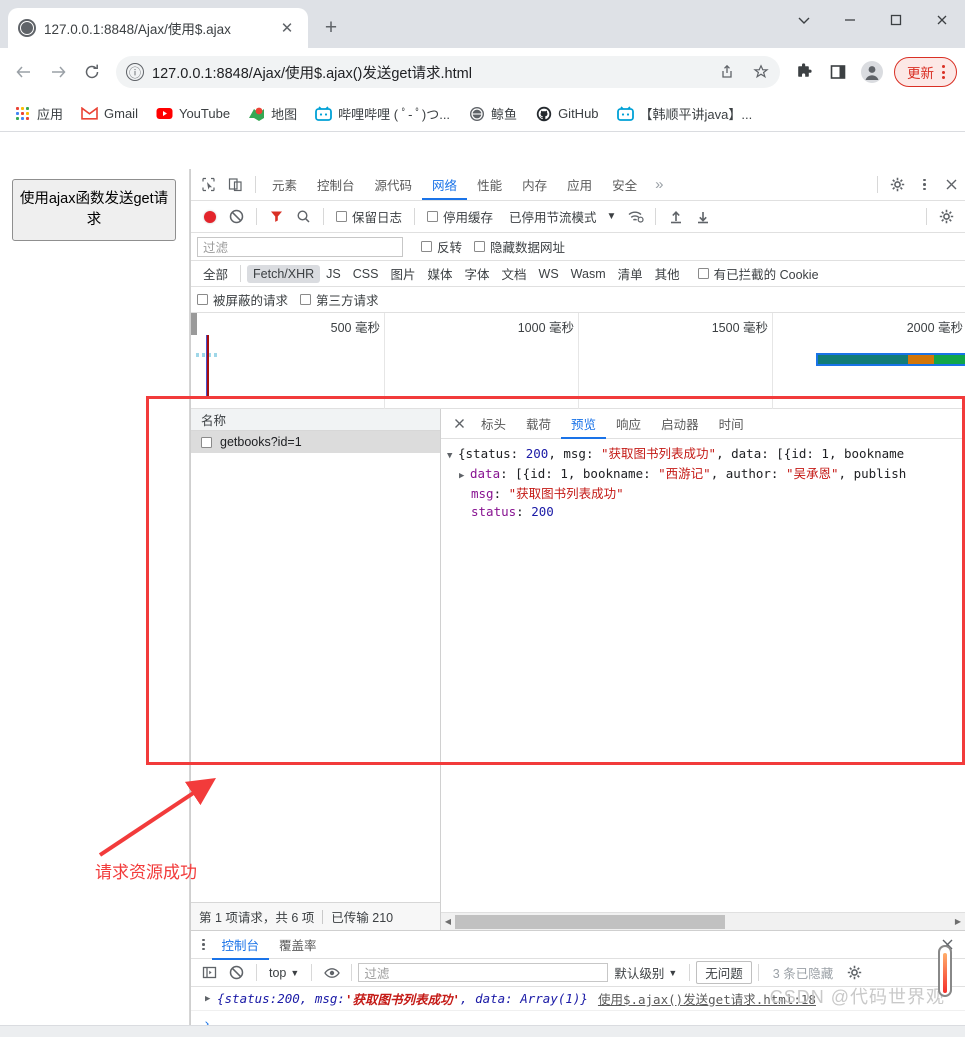 The image size is (965, 1037). What do you see at coordinates (394, 184) in the screenshot?
I see `tab-sources: 源代码` at bounding box center [394, 184].